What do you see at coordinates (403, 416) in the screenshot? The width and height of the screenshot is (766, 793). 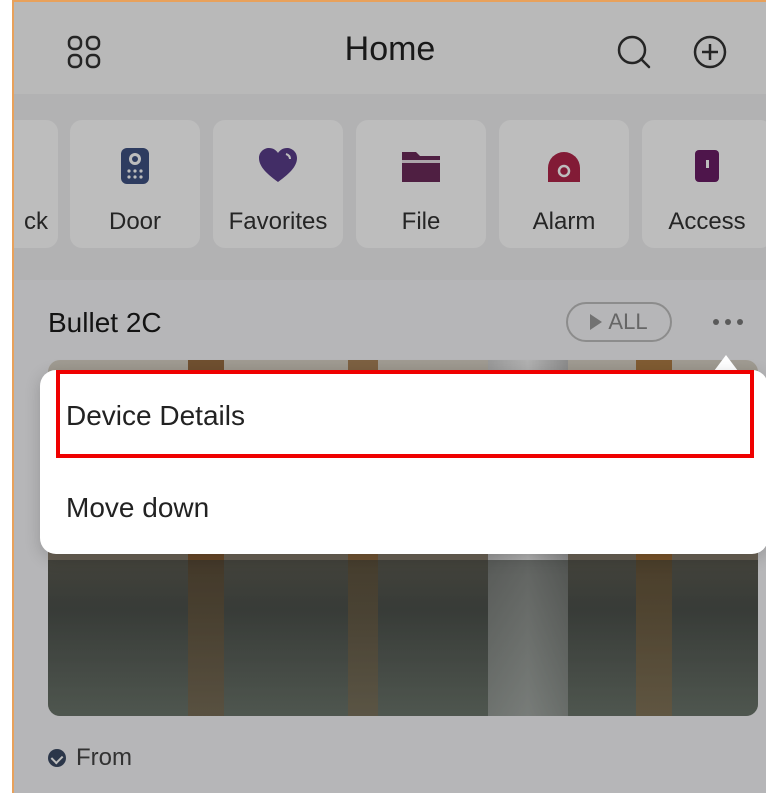 I see `menu-item-device-details: Device Details` at bounding box center [403, 416].